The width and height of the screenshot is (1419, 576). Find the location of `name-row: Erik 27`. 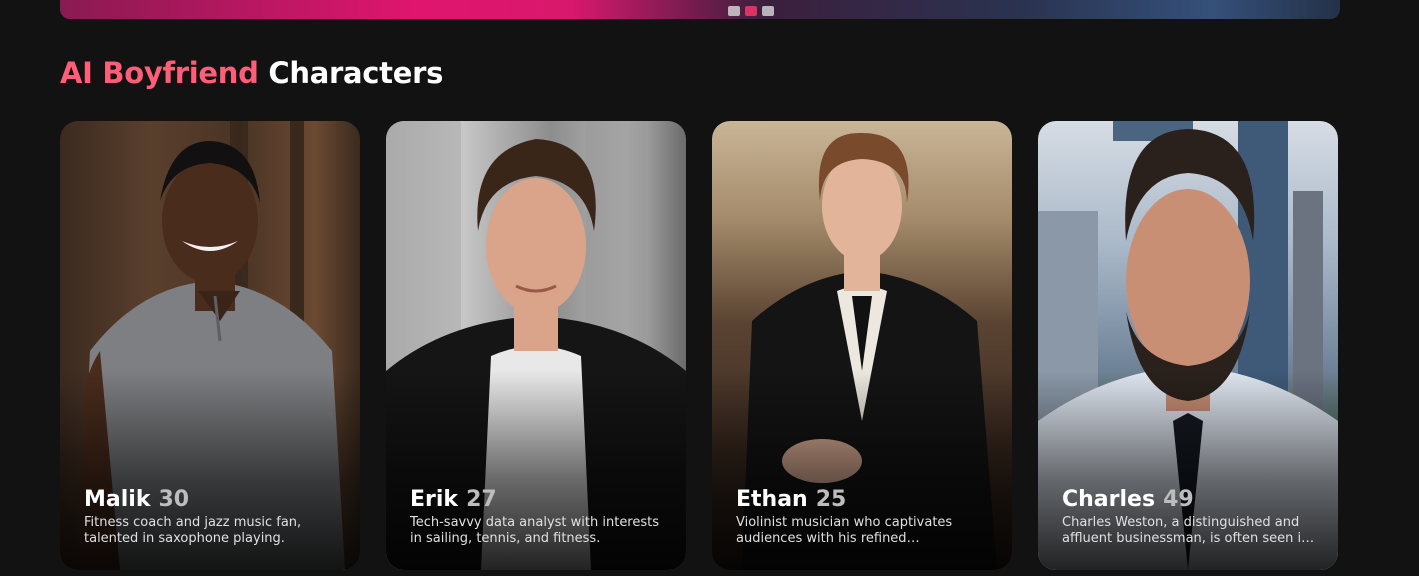

name-row: Erik 27 is located at coordinates (537, 499).